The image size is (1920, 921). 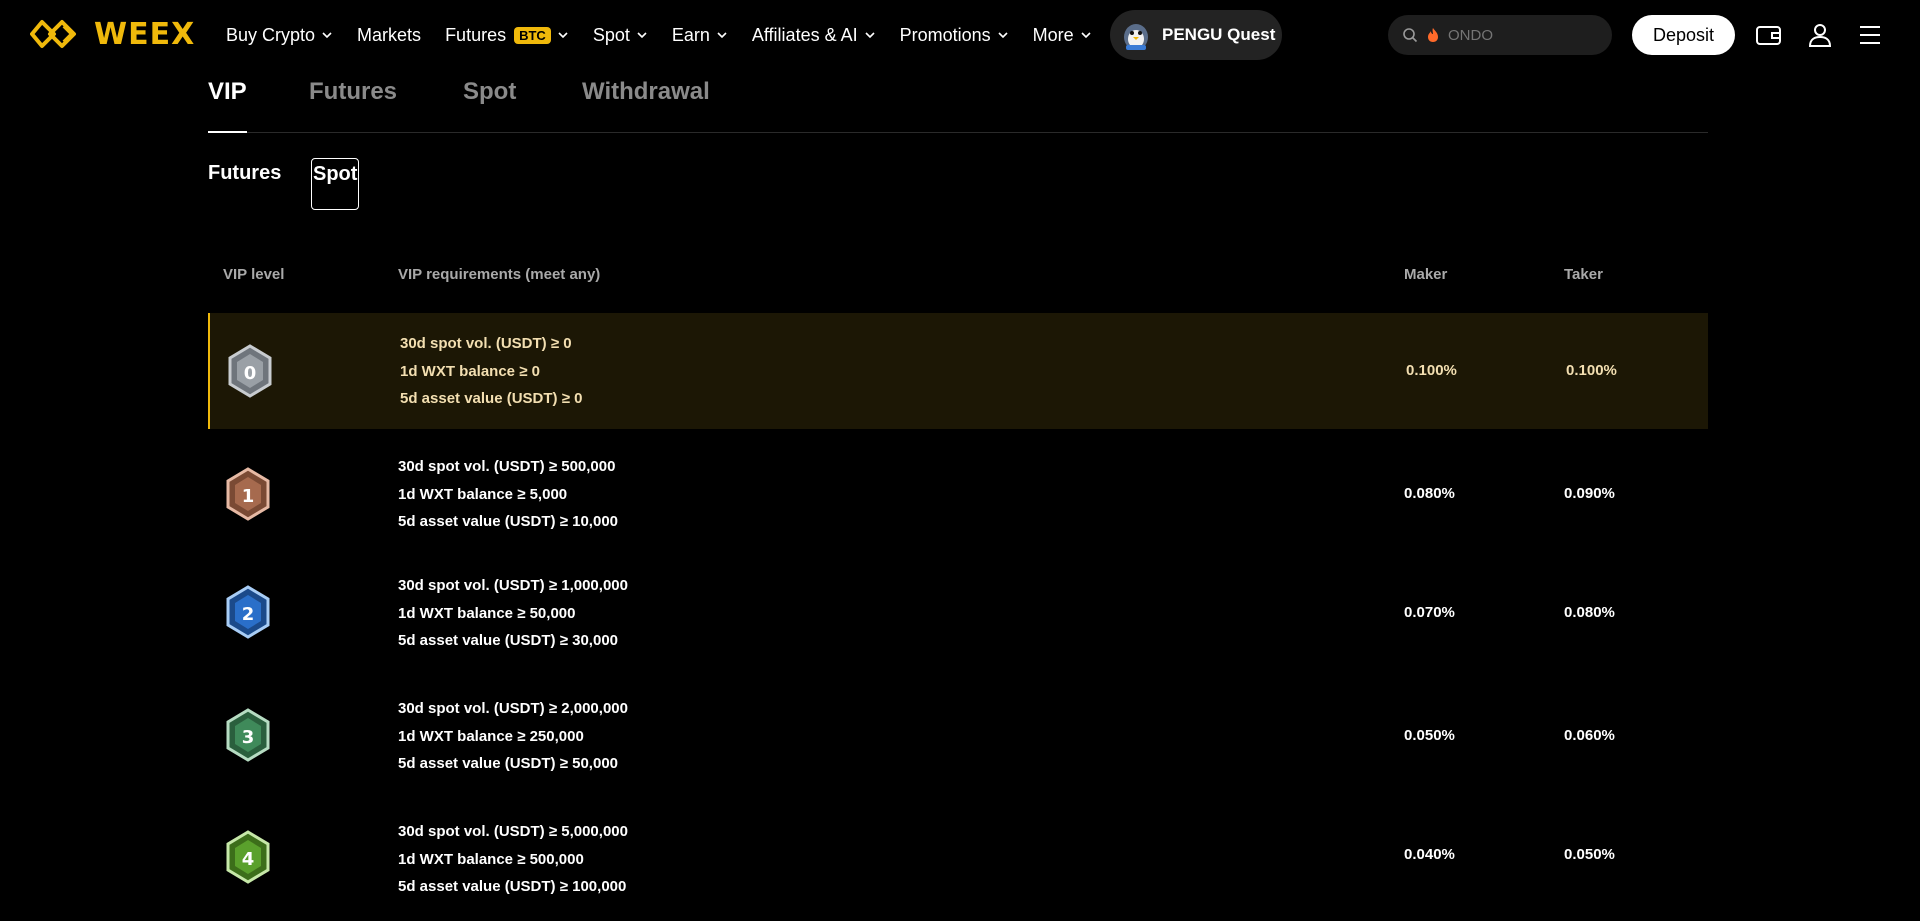 What do you see at coordinates (489, 105) in the screenshot?
I see `tab-spot: Spot` at bounding box center [489, 105].